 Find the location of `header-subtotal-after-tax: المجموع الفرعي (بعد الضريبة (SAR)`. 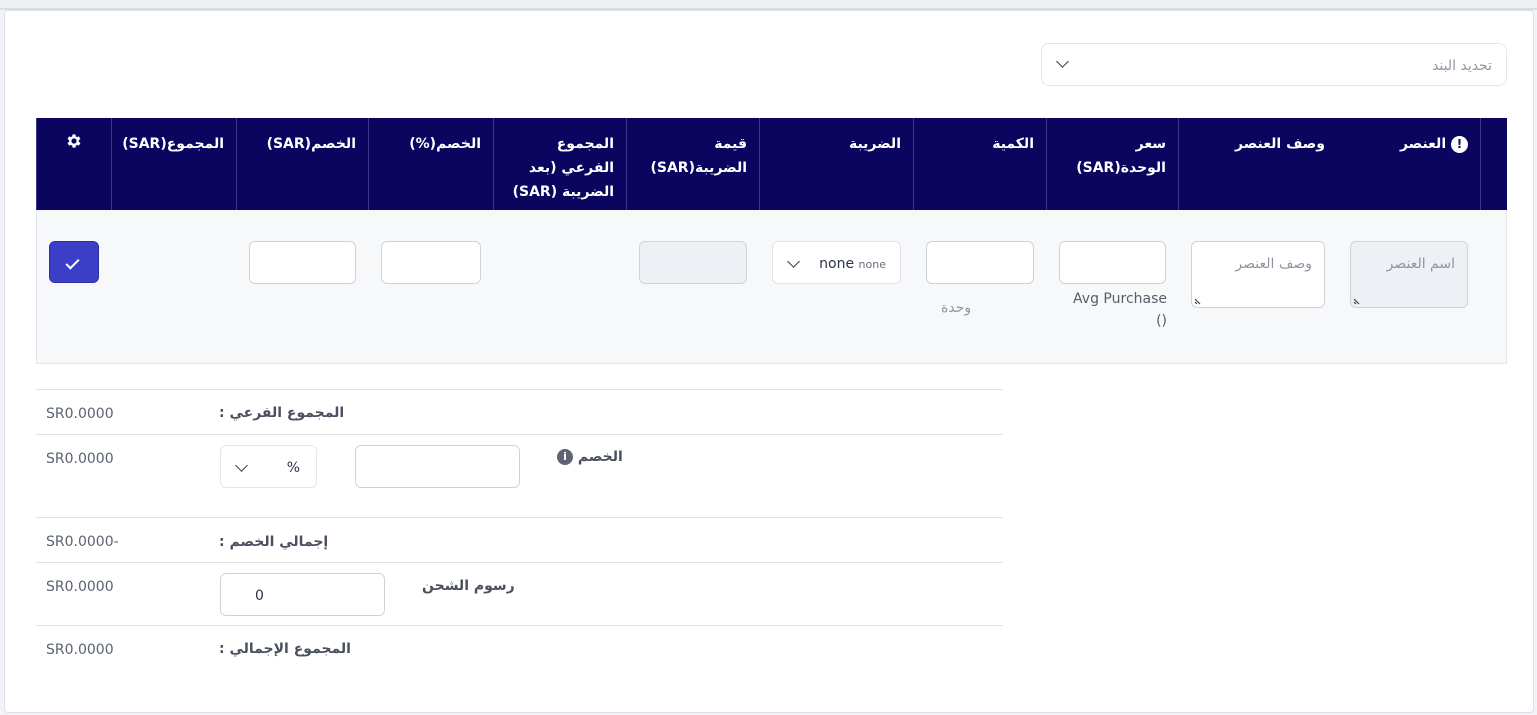

header-subtotal-after-tax: المجموع الفرعي (بعد الضريبة (SAR) is located at coordinates (559, 164).